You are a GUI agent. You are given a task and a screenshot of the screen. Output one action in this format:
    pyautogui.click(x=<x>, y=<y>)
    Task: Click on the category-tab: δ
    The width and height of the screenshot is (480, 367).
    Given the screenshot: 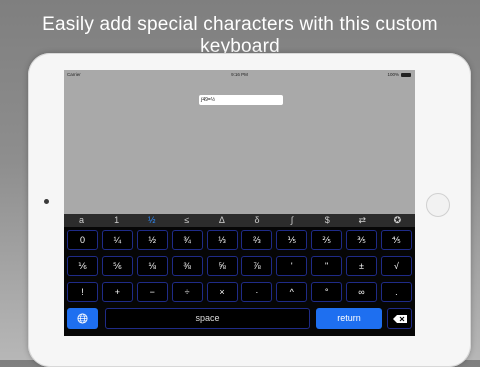 What is the action you would take?
    pyautogui.click(x=256, y=220)
    